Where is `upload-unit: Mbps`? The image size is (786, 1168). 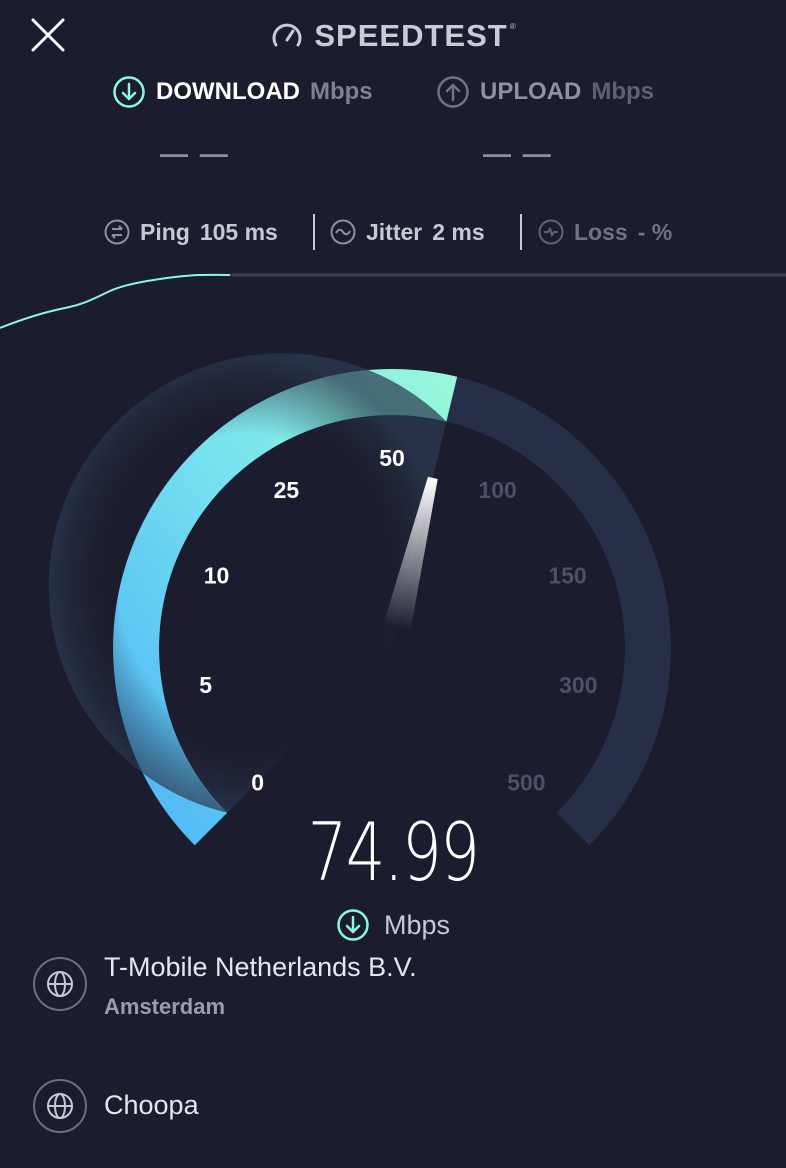 upload-unit: Mbps is located at coordinates (623, 91).